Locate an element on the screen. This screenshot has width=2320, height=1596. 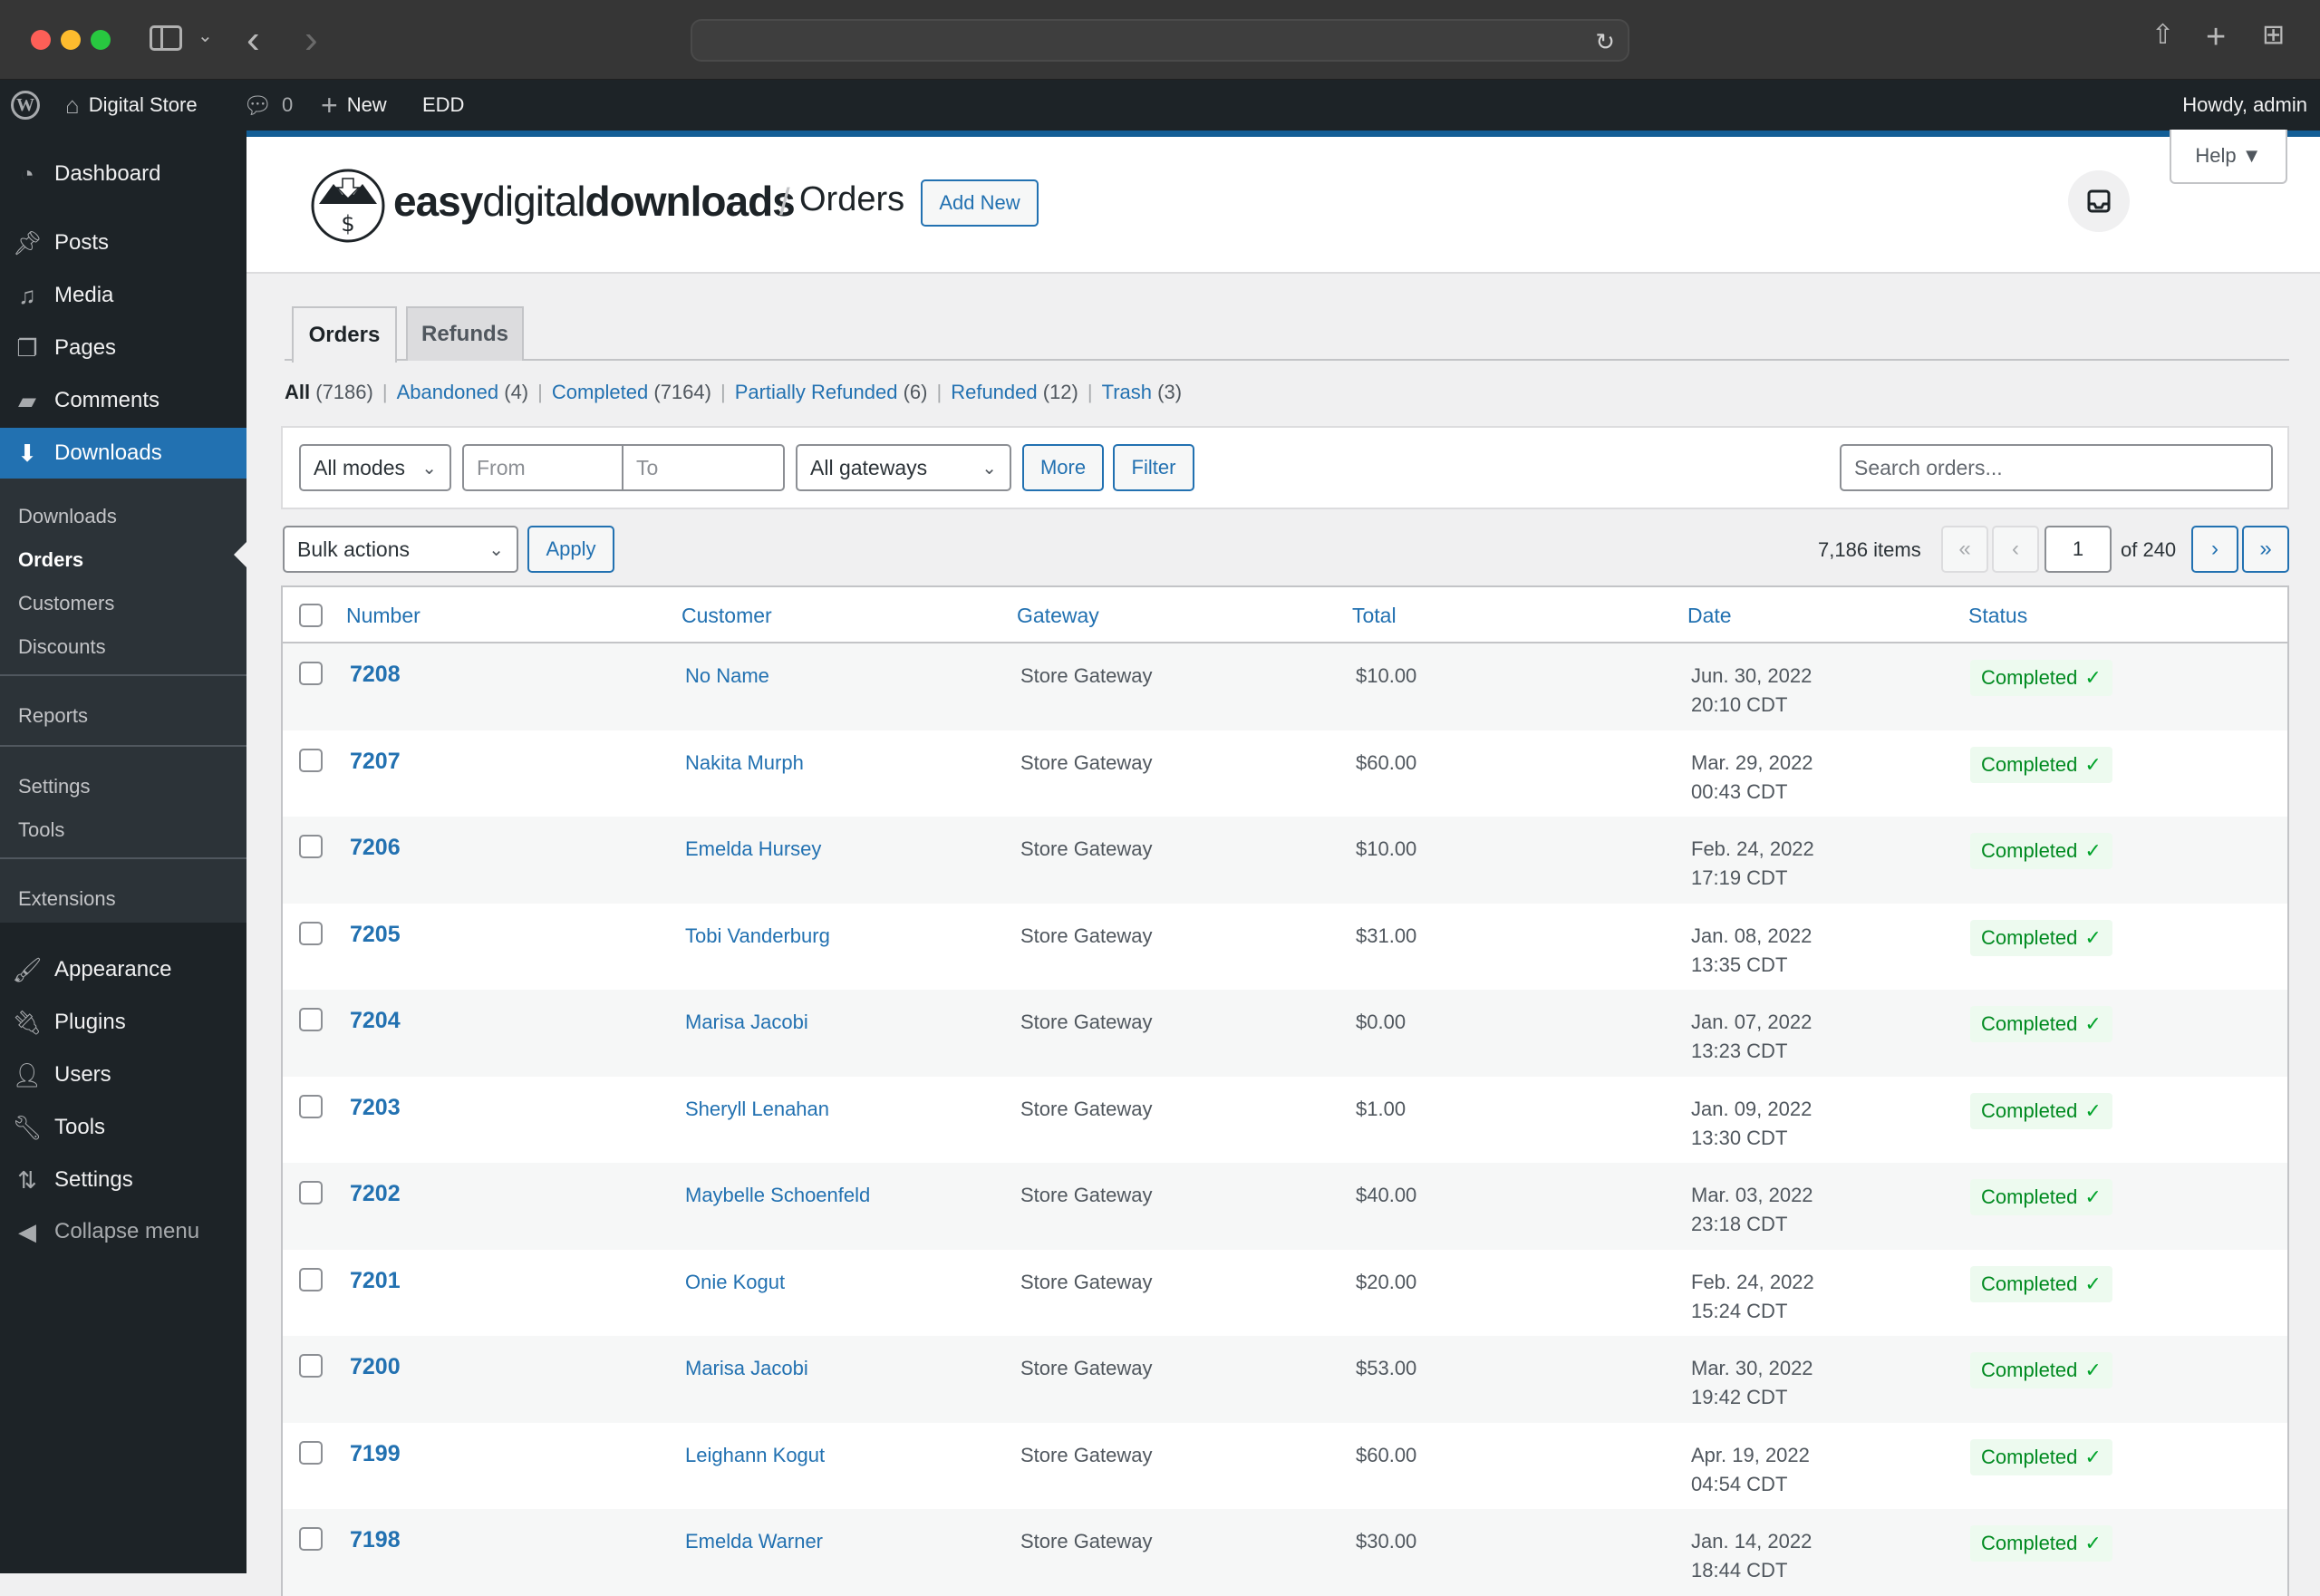
submenu-item-reports: Reports is located at coordinates (53, 716).